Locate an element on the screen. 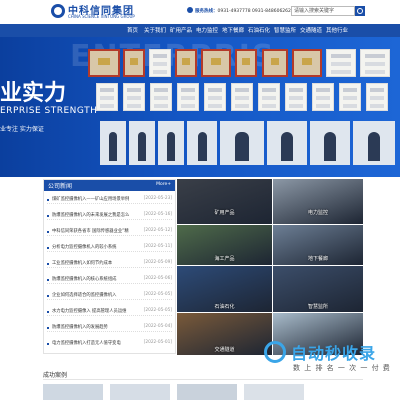  news-item: 电力监控摄像机入打造无人值守变电 [2022-05-01] is located at coordinates (109, 344).